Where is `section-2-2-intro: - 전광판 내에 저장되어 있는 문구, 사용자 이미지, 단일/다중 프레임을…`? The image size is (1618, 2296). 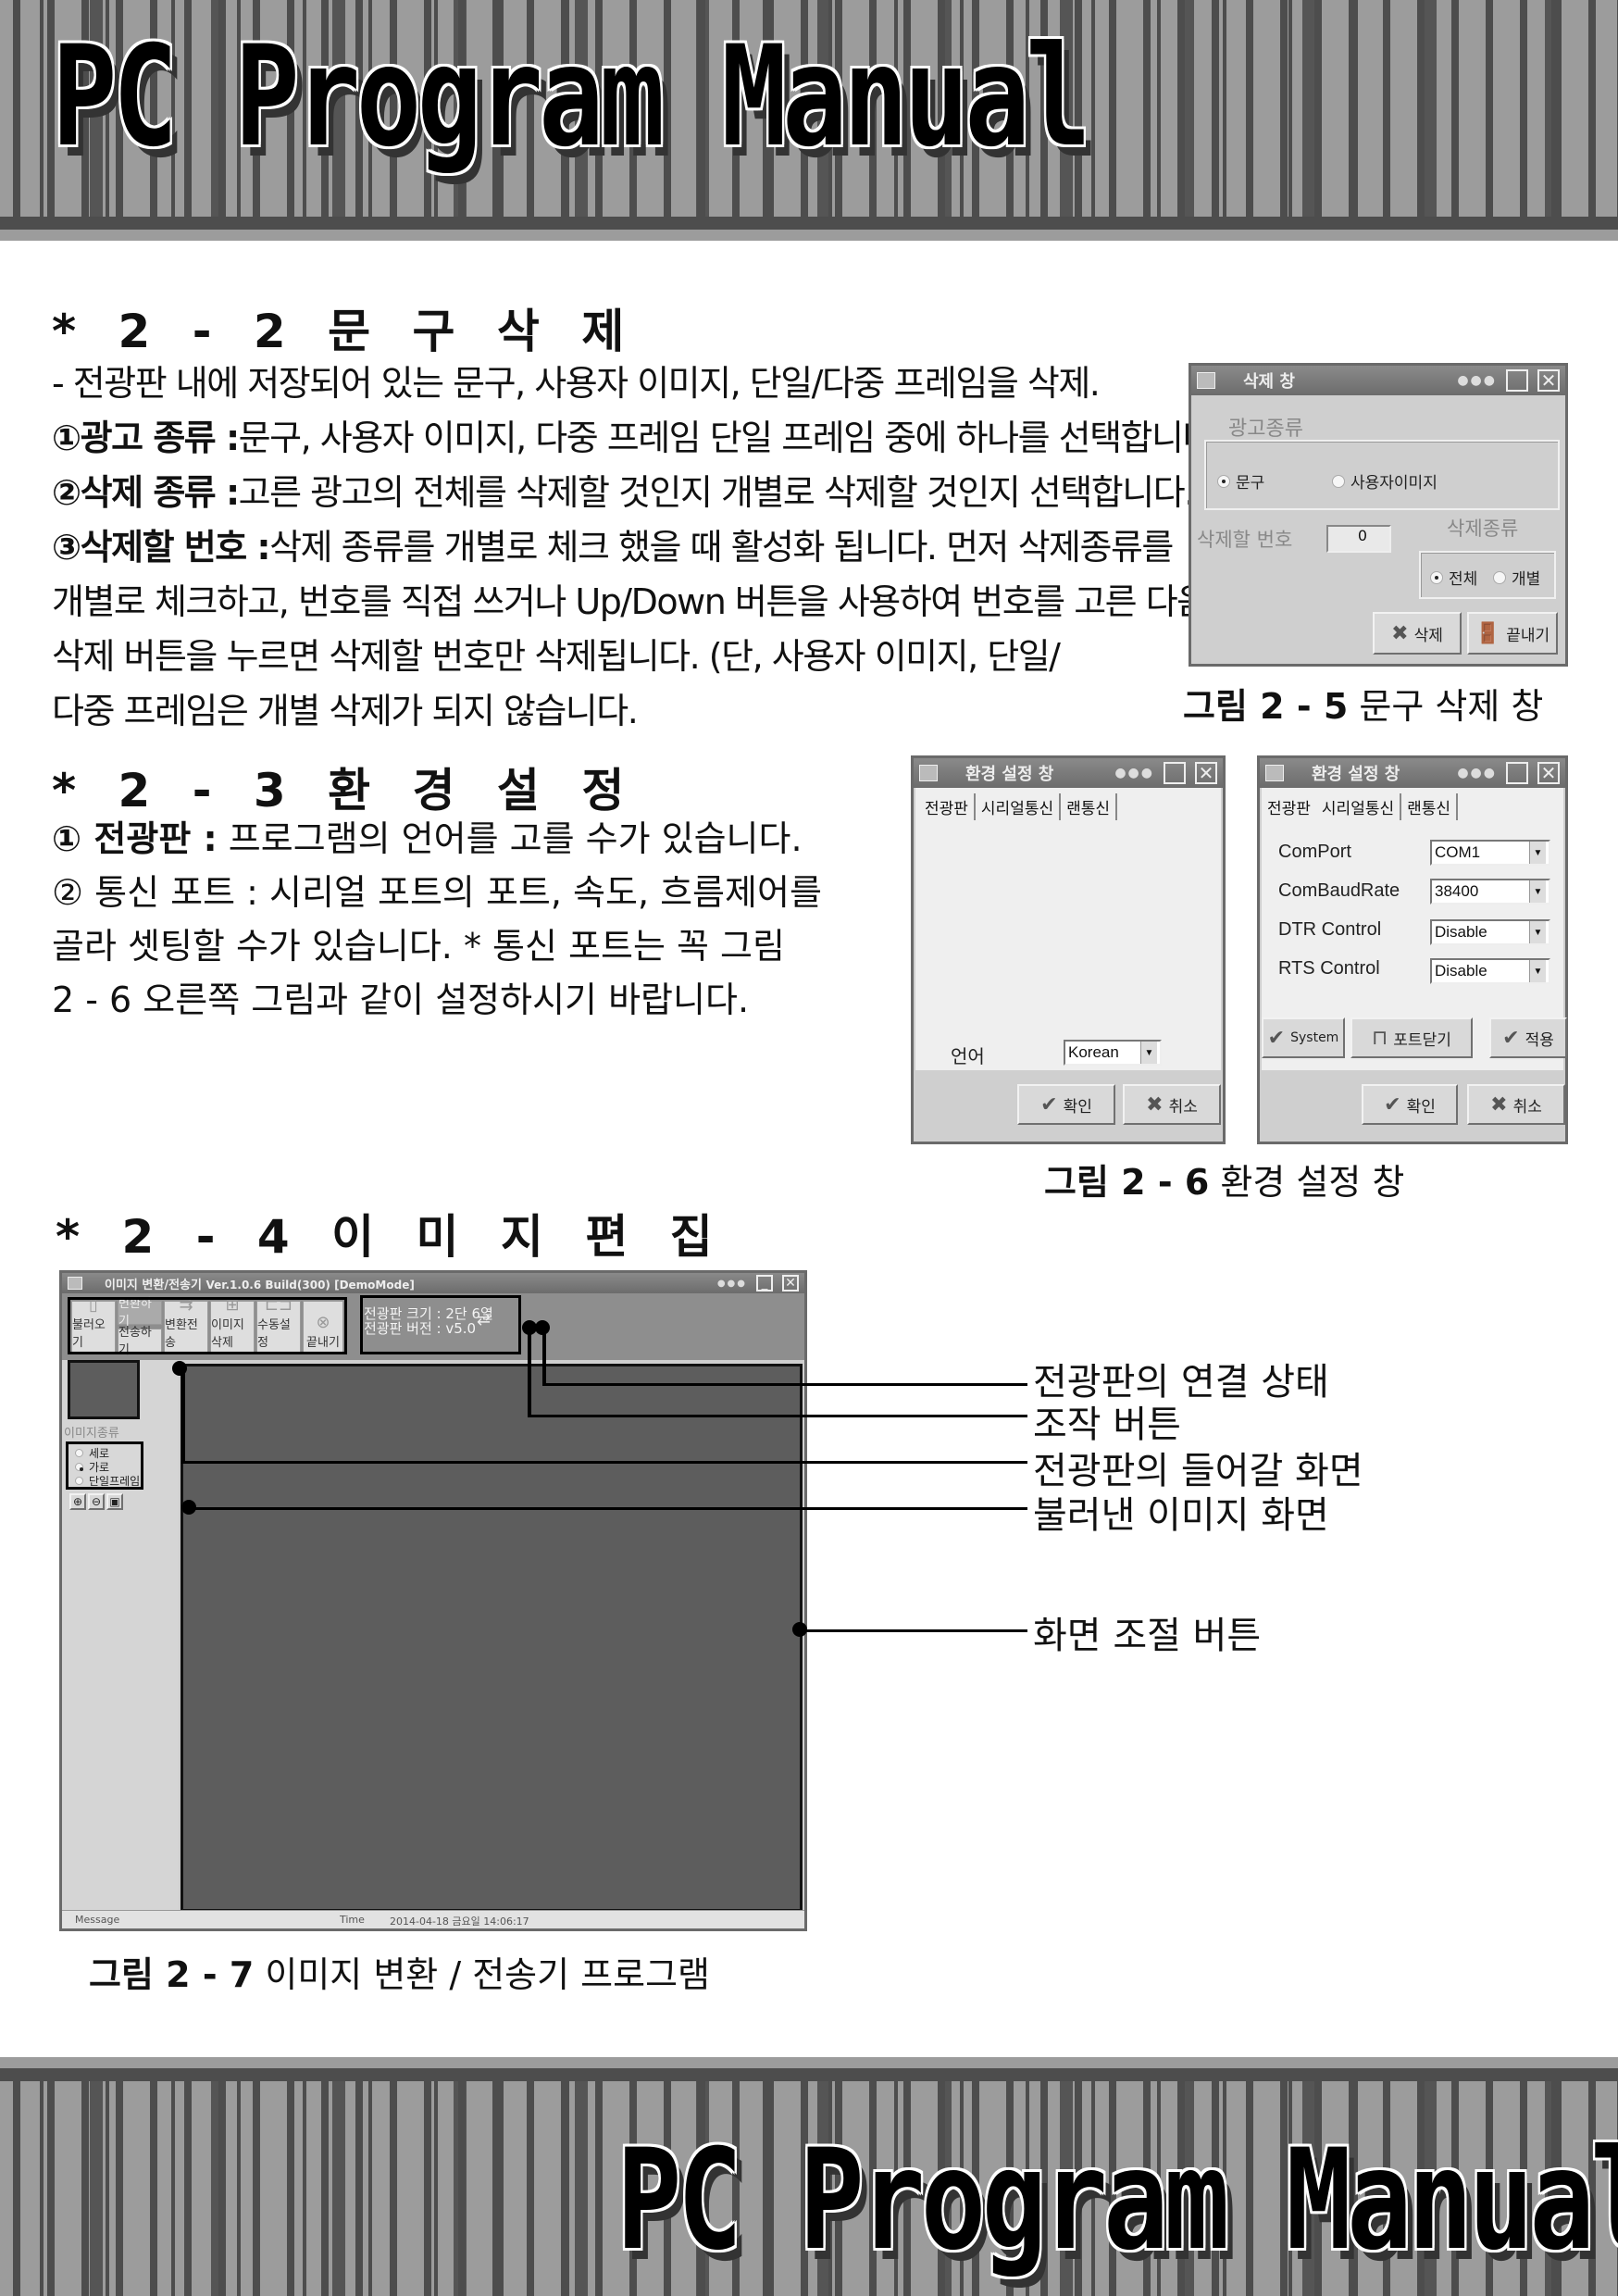
section-2-2-intro: - 전광판 내에 저장되어 있는 문구, 사용자 이미지, 단일/다중 프레임을… is located at coordinates (576, 383).